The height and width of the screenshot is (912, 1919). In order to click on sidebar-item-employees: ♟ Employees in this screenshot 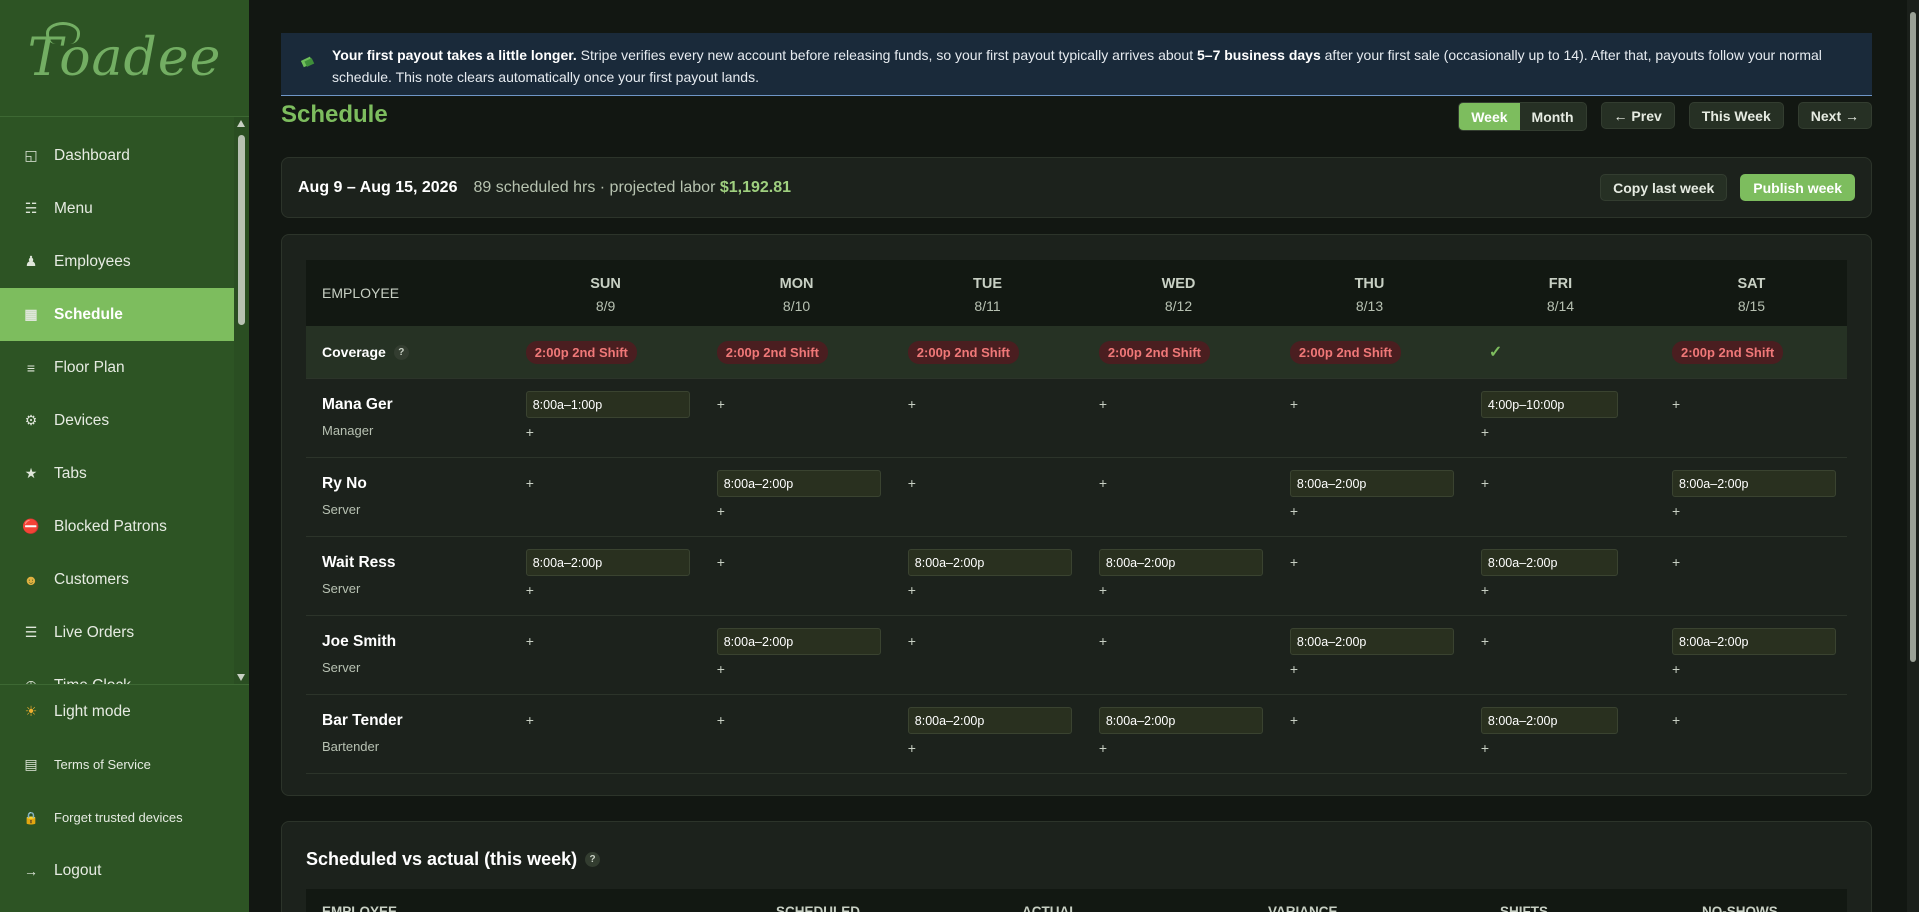, I will do `click(124, 261)`.